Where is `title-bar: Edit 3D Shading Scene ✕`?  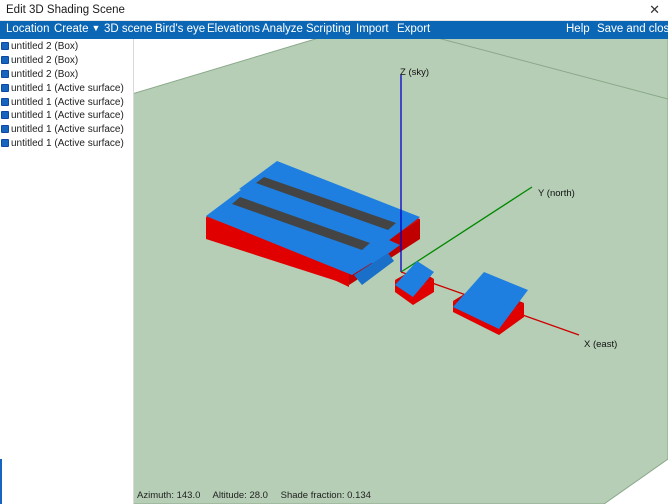
title-bar: Edit 3D Shading Scene ✕ is located at coordinates (334, 10).